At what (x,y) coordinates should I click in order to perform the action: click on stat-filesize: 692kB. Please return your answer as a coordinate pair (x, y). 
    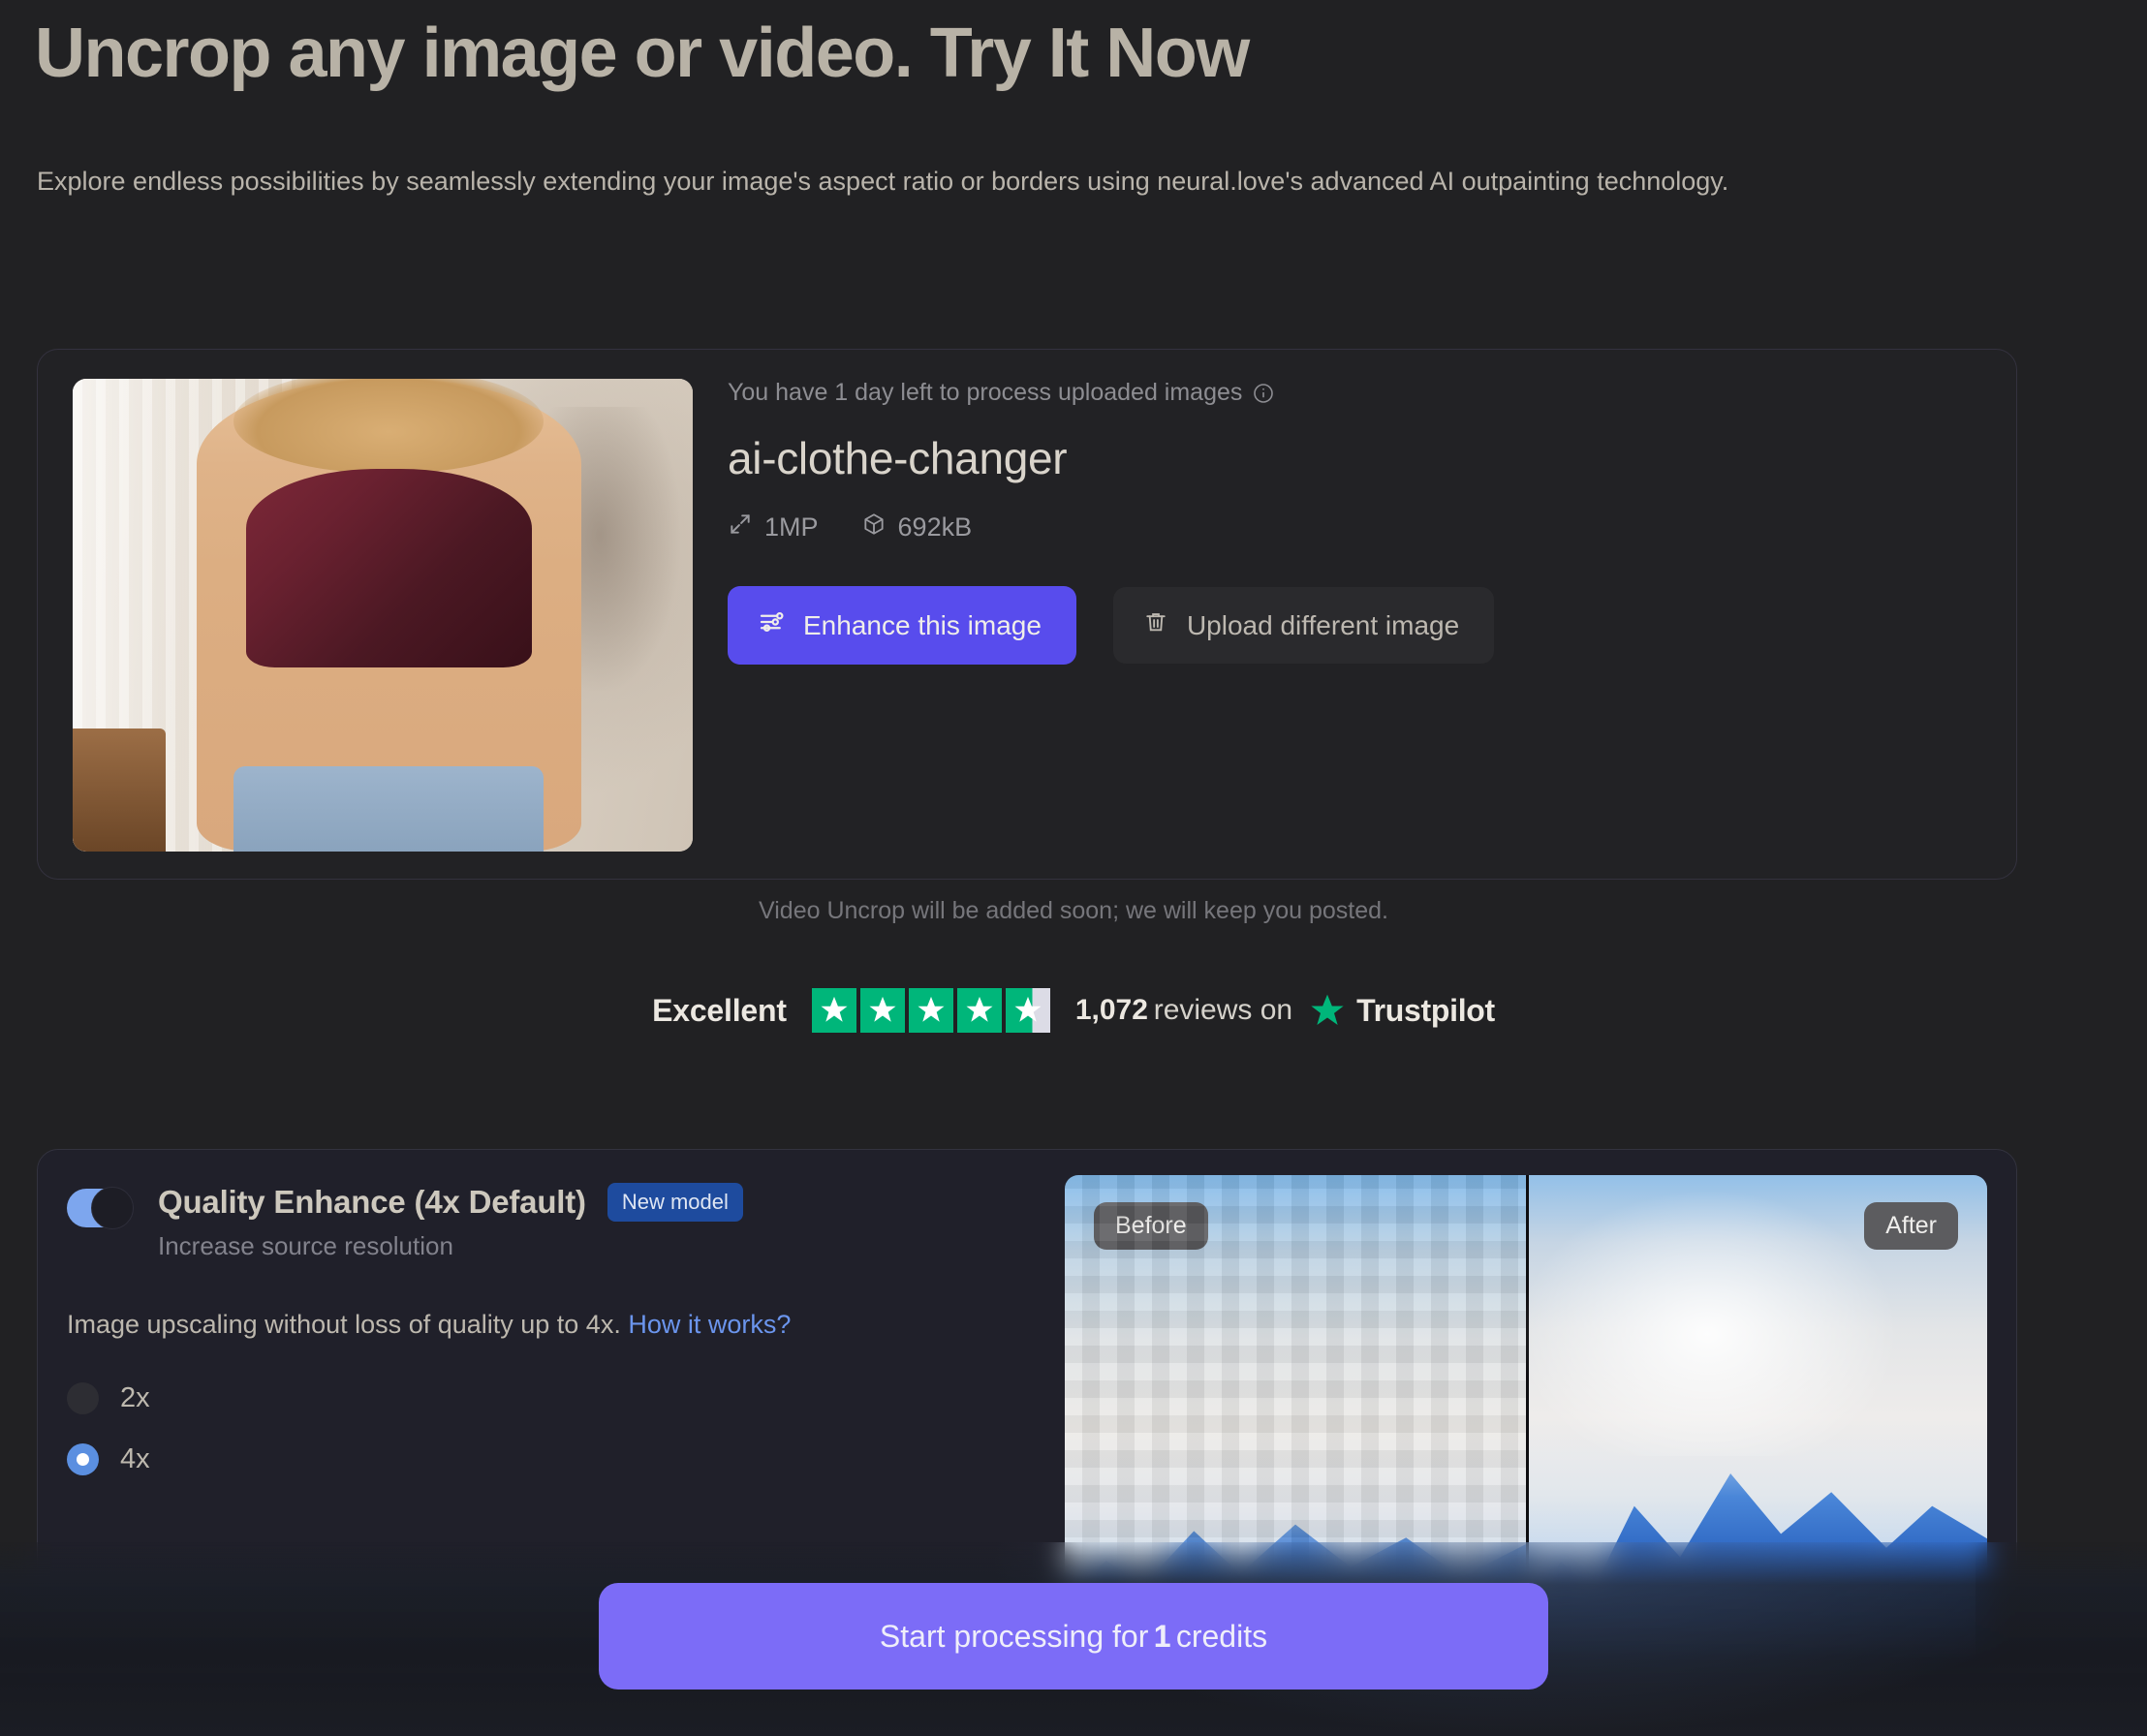
    Looking at the image, I should click on (917, 527).